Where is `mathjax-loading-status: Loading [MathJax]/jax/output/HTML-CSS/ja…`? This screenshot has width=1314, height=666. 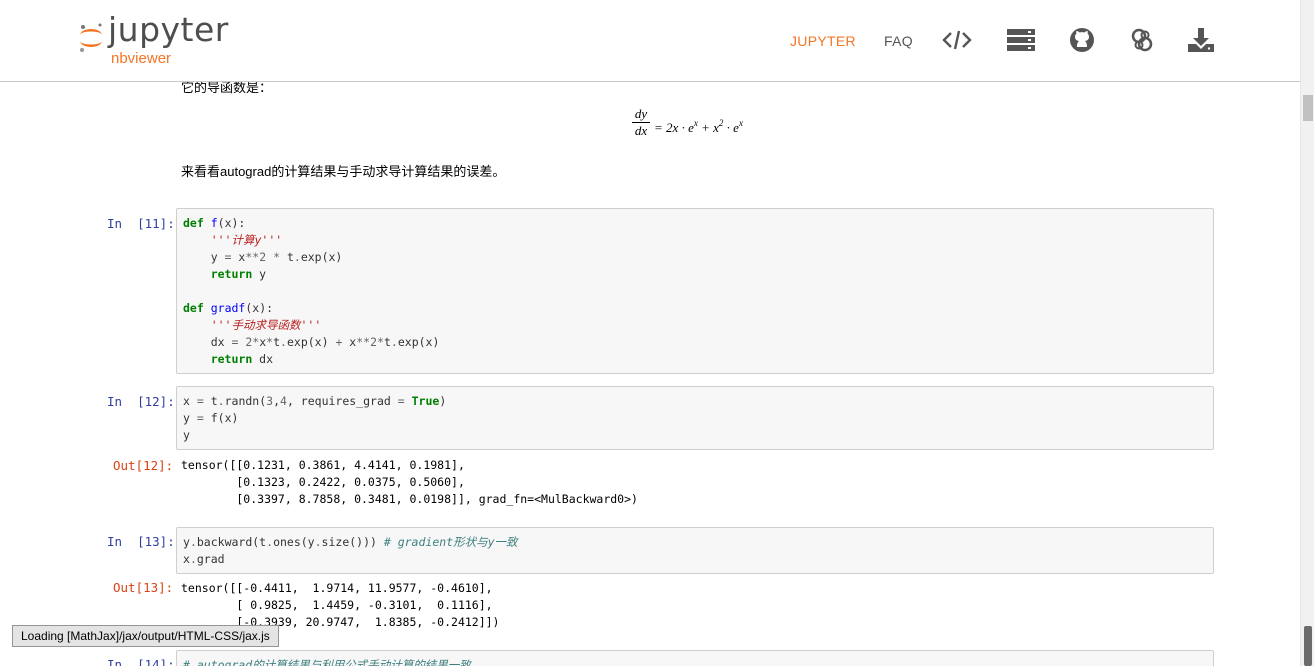
mathjax-loading-status: Loading [MathJax]/jax/output/HTML-CSS/ja… is located at coordinates (145, 636).